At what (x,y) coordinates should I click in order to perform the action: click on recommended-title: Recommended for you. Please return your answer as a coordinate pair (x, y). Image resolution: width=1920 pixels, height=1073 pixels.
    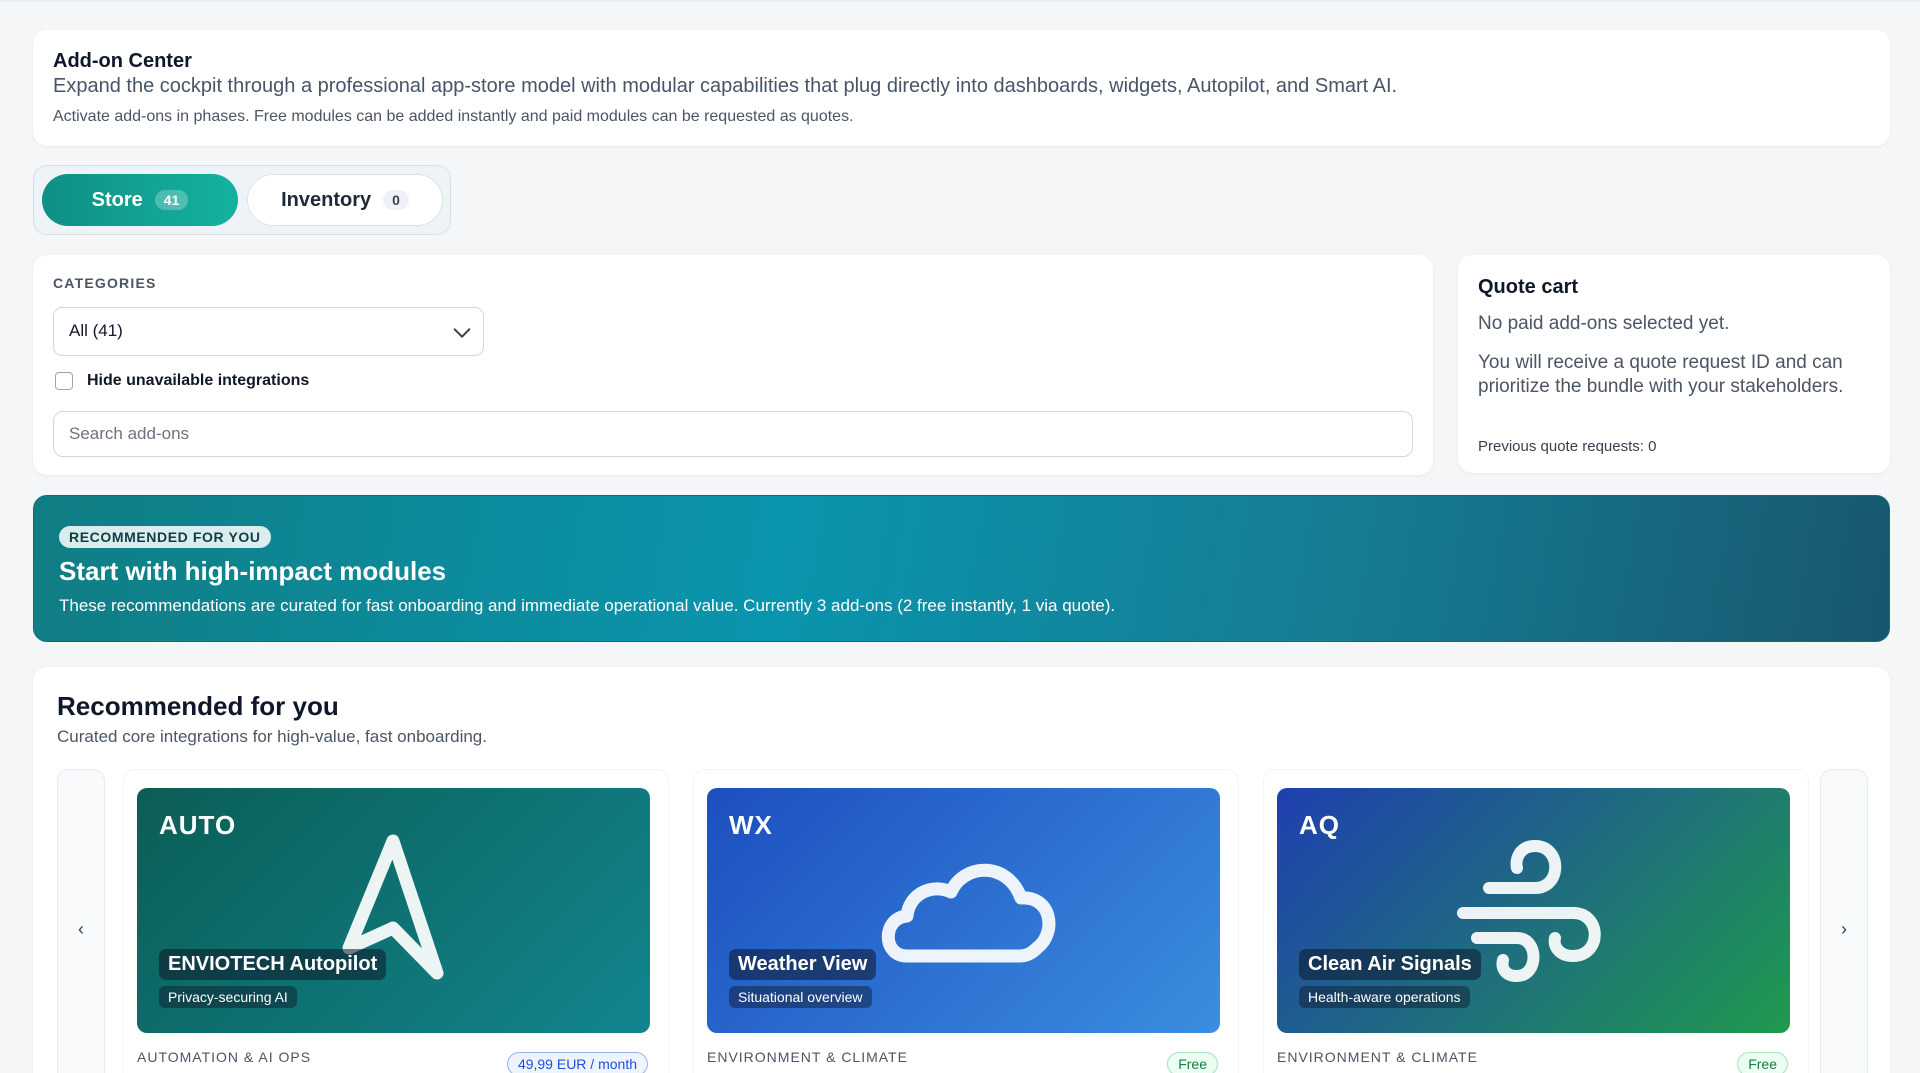
    Looking at the image, I should click on (198, 706).